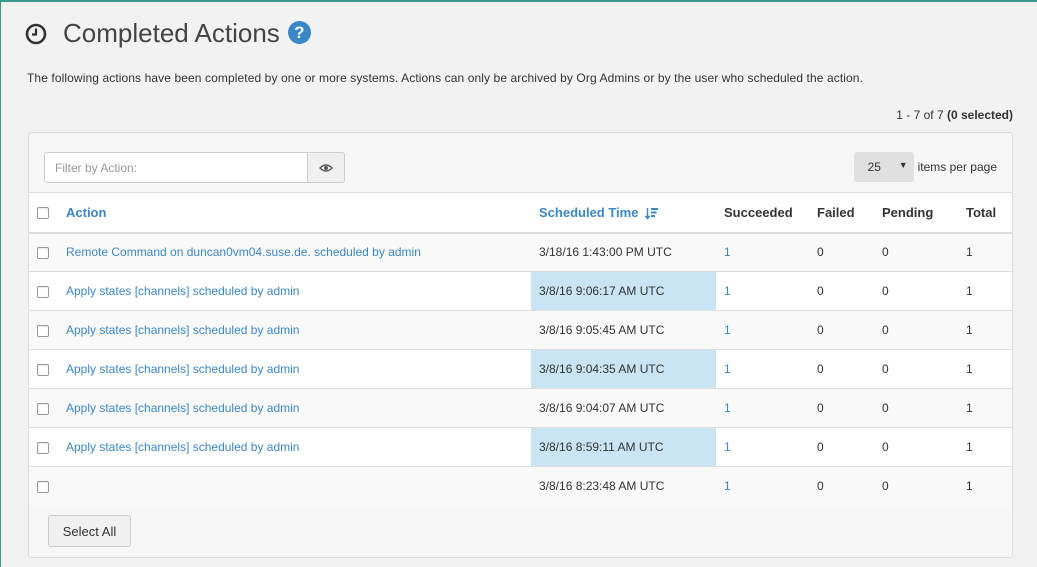 The image size is (1037, 567). What do you see at coordinates (652, 213) in the screenshot?
I see `sort-descending-icon` at bounding box center [652, 213].